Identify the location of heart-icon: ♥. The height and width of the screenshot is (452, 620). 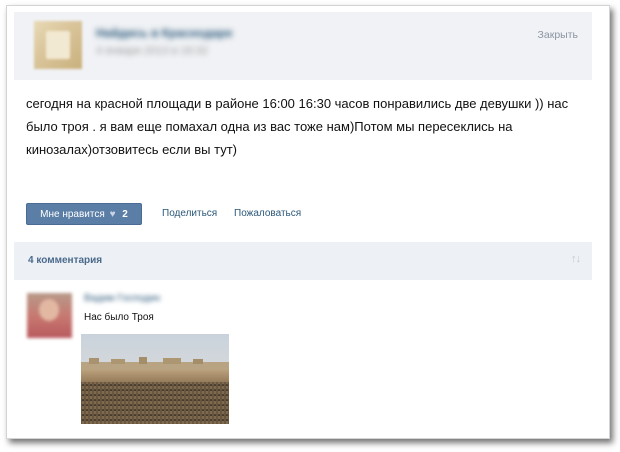
(112, 214).